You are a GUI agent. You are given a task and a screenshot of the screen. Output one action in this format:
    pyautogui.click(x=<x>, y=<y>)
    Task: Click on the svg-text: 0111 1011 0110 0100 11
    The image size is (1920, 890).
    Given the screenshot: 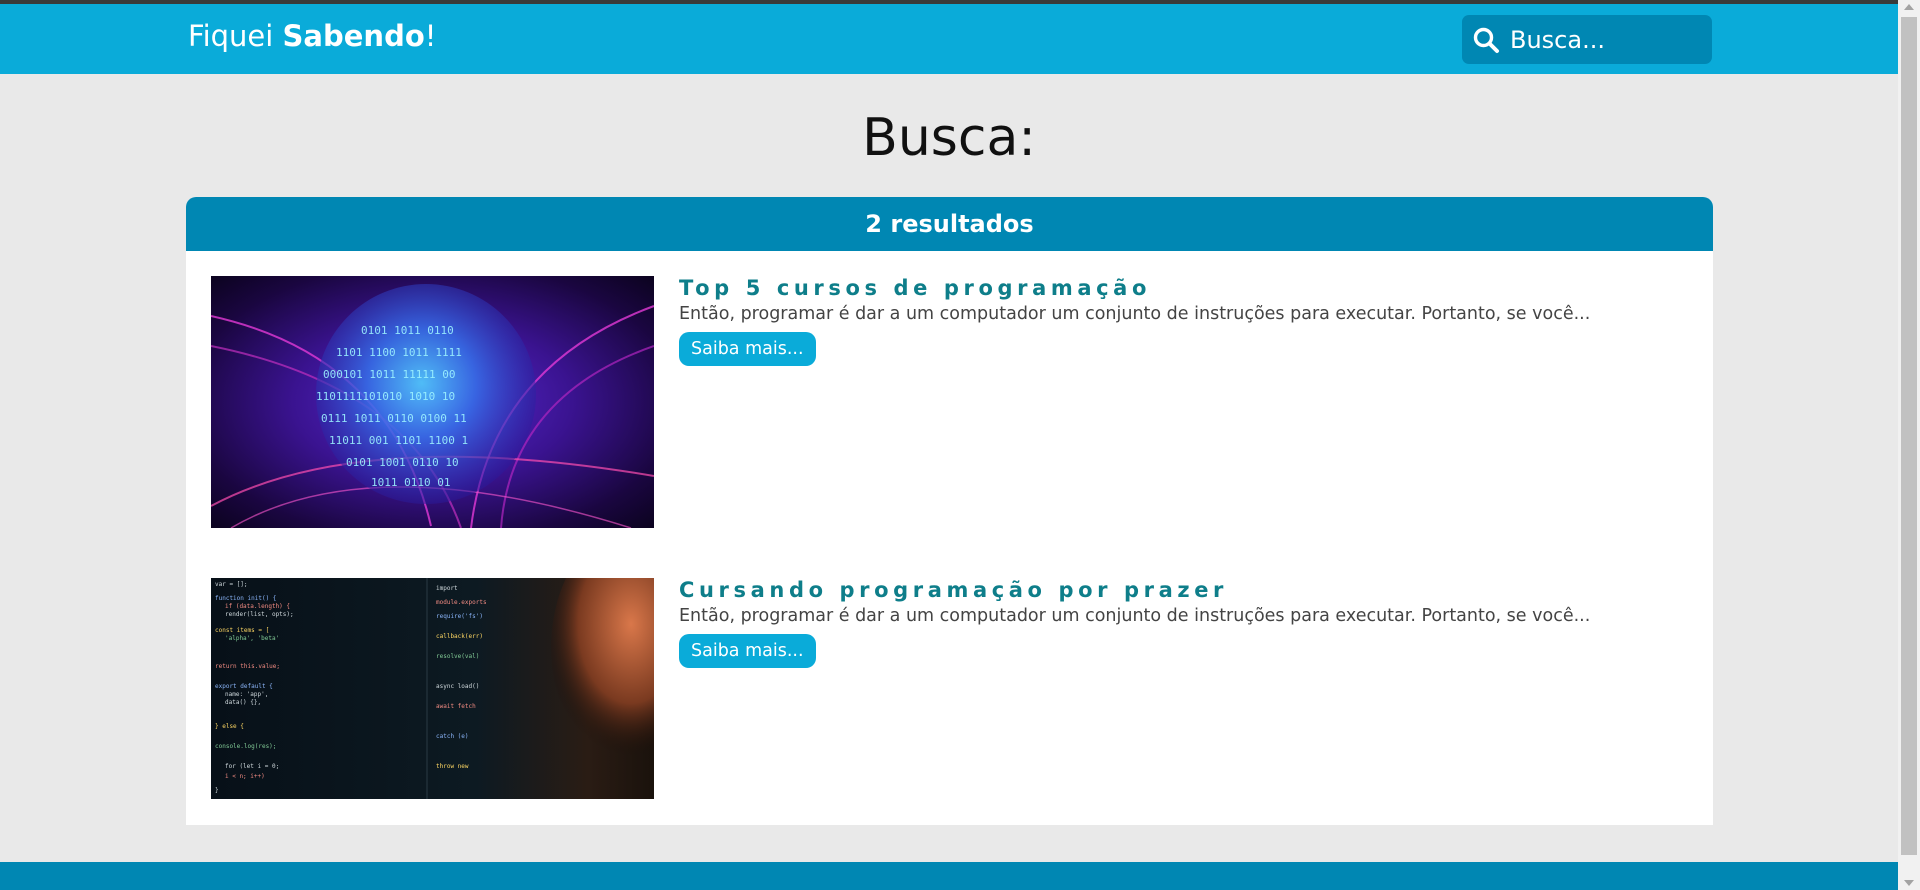 What is the action you would take?
    pyautogui.click(x=394, y=418)
    